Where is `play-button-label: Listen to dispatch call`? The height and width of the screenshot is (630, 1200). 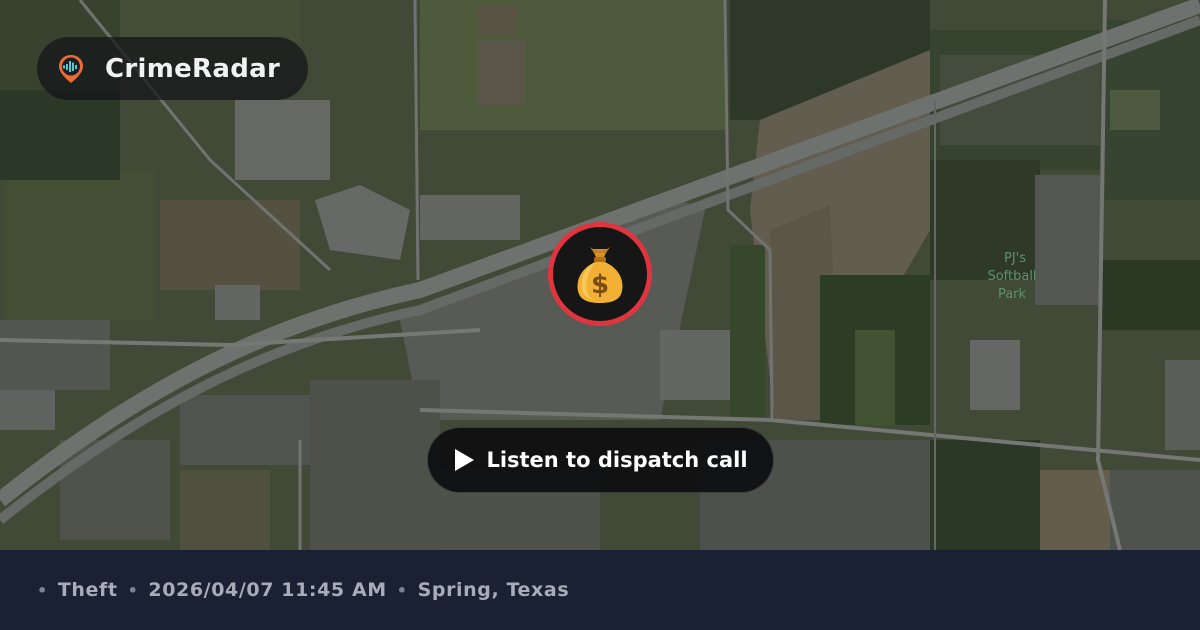 play-button-label: Listen to dispatch call is located at coordinates (617, 460).